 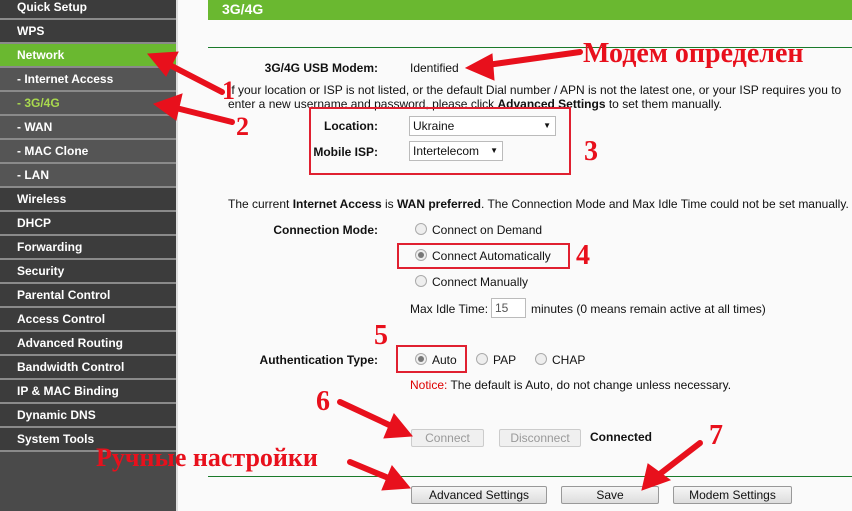 I want to click on annotation-2: 2, so click(x=242, y=126).